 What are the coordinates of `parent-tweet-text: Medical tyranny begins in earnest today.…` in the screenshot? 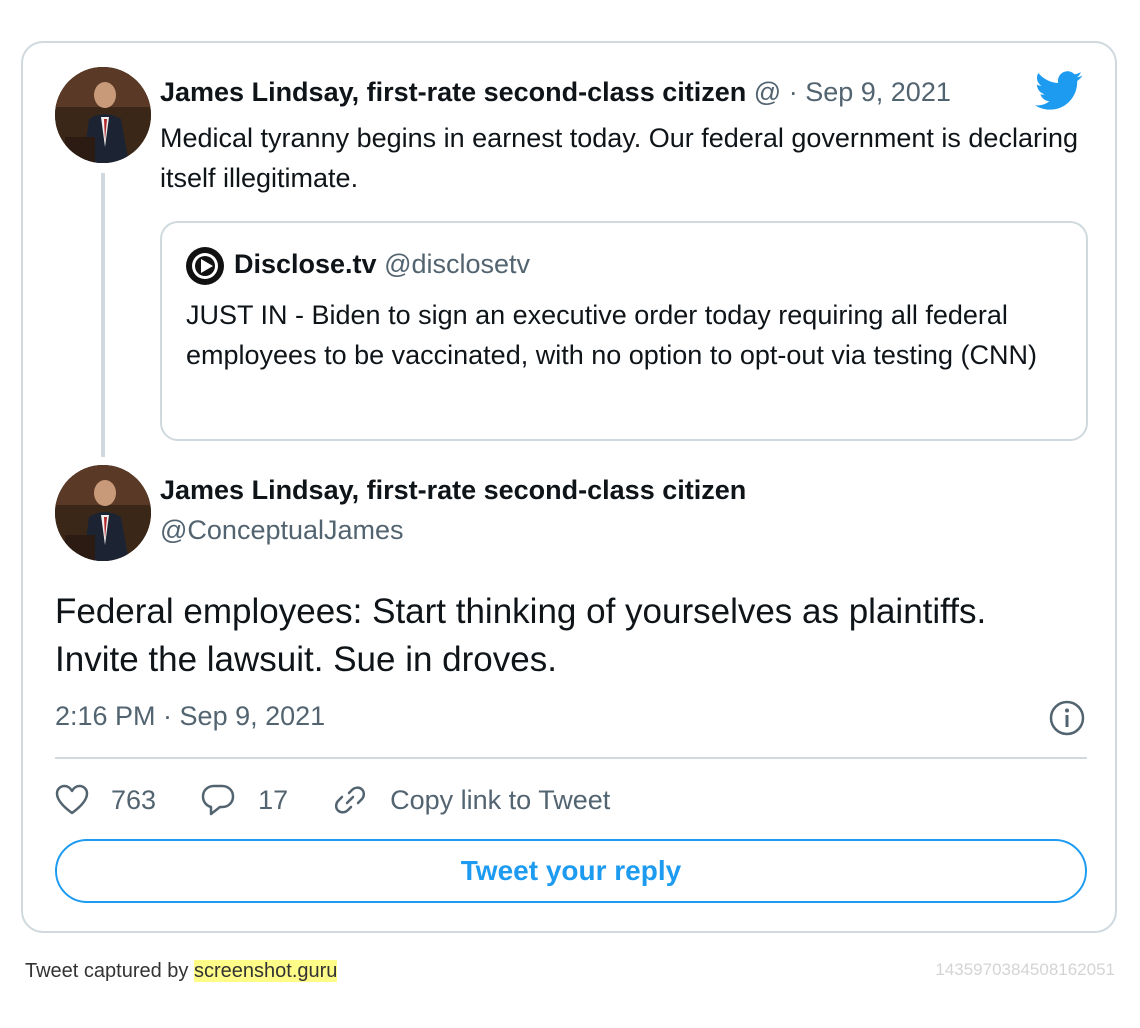 It's located at (619, 158).